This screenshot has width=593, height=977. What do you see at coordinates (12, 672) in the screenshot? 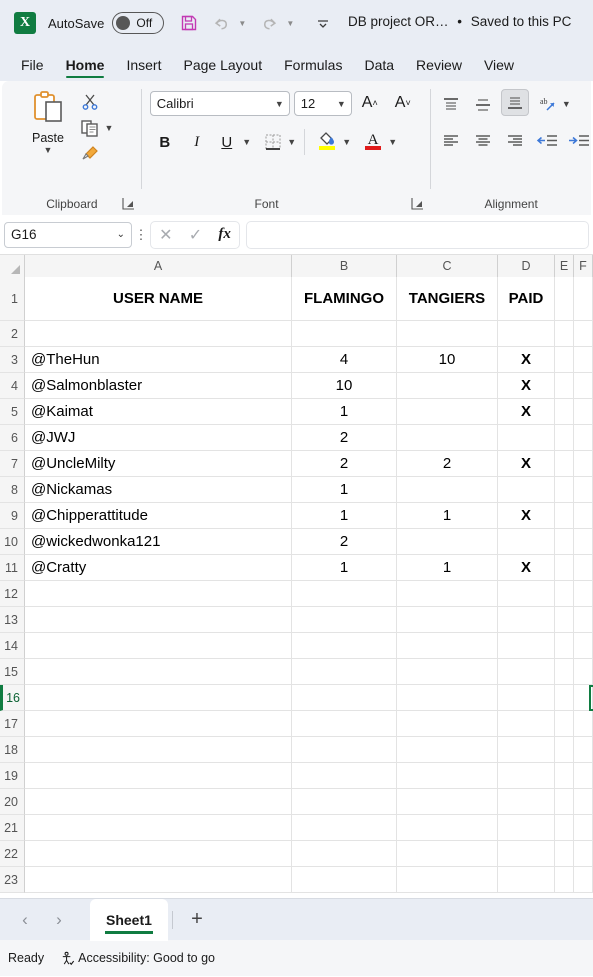
I see `row-header-15: 15` at bounding box center [12, 672].